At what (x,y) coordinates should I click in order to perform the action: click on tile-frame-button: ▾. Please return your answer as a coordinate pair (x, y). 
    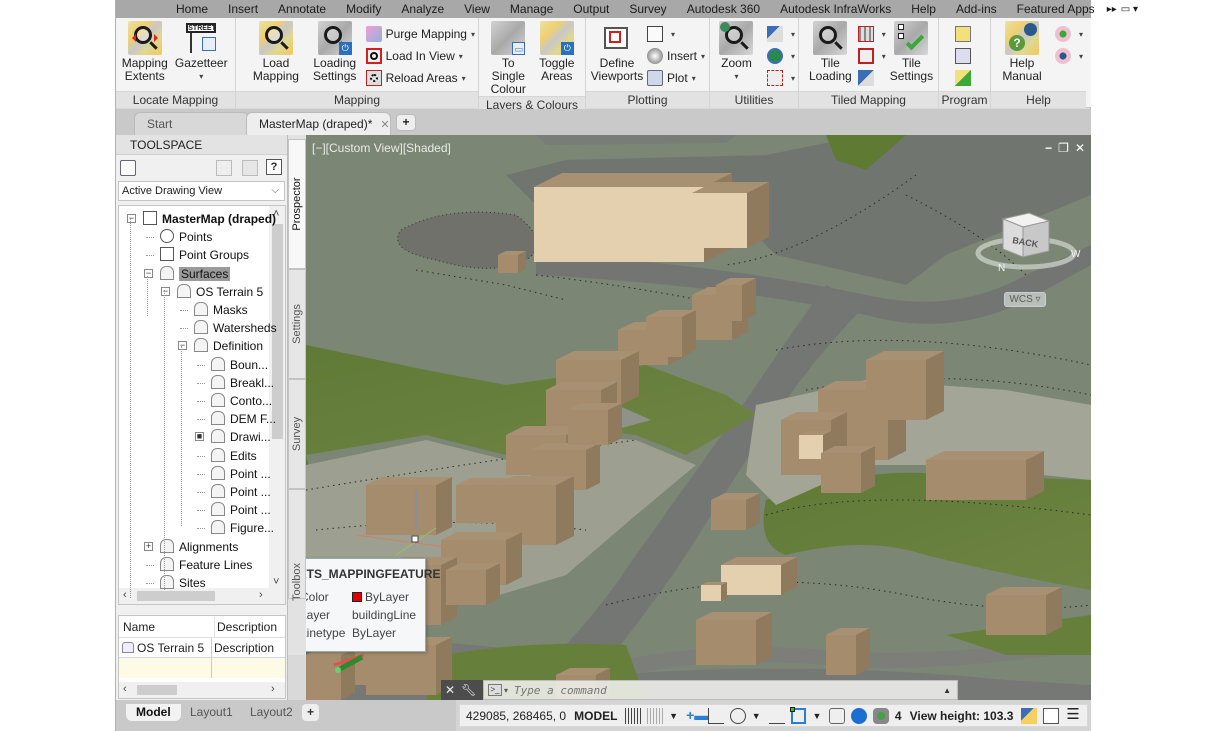
    Looking at the image, I should click on (871, 56).